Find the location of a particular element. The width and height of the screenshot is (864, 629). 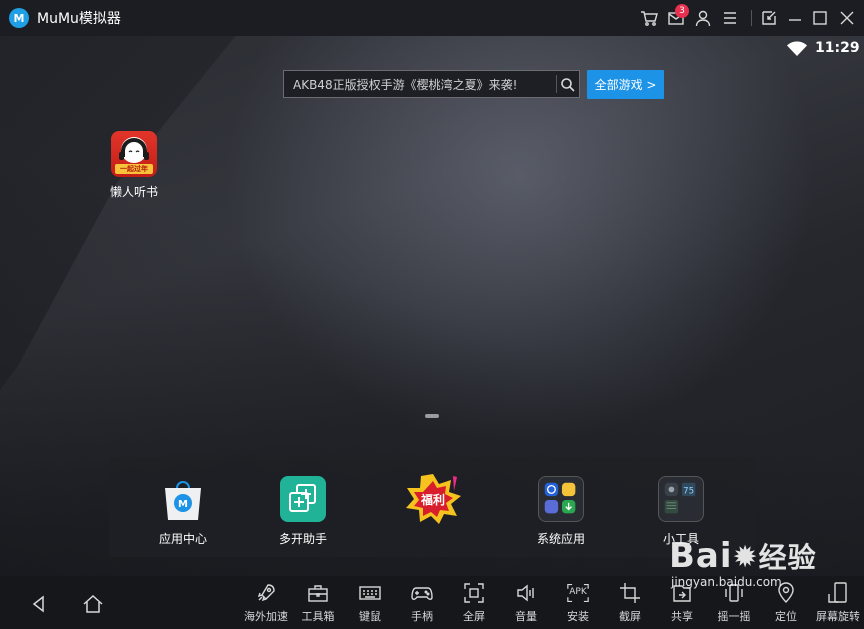

gamepad-icon is located at coordinates (422, 593).